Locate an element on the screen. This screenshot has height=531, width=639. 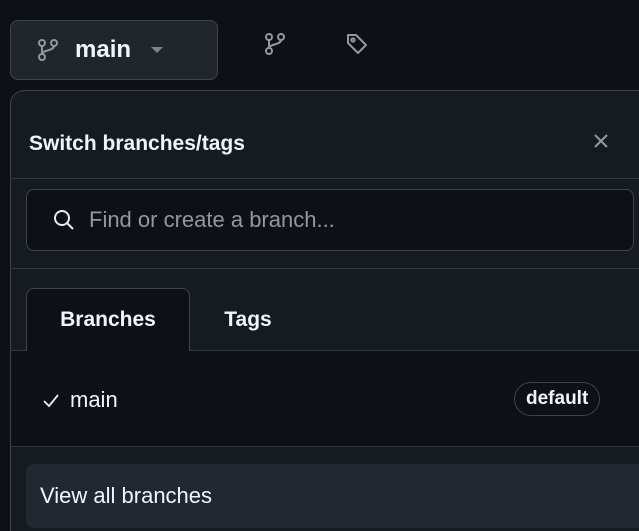
current-branch-label: main is located at coordinates (103, 49).